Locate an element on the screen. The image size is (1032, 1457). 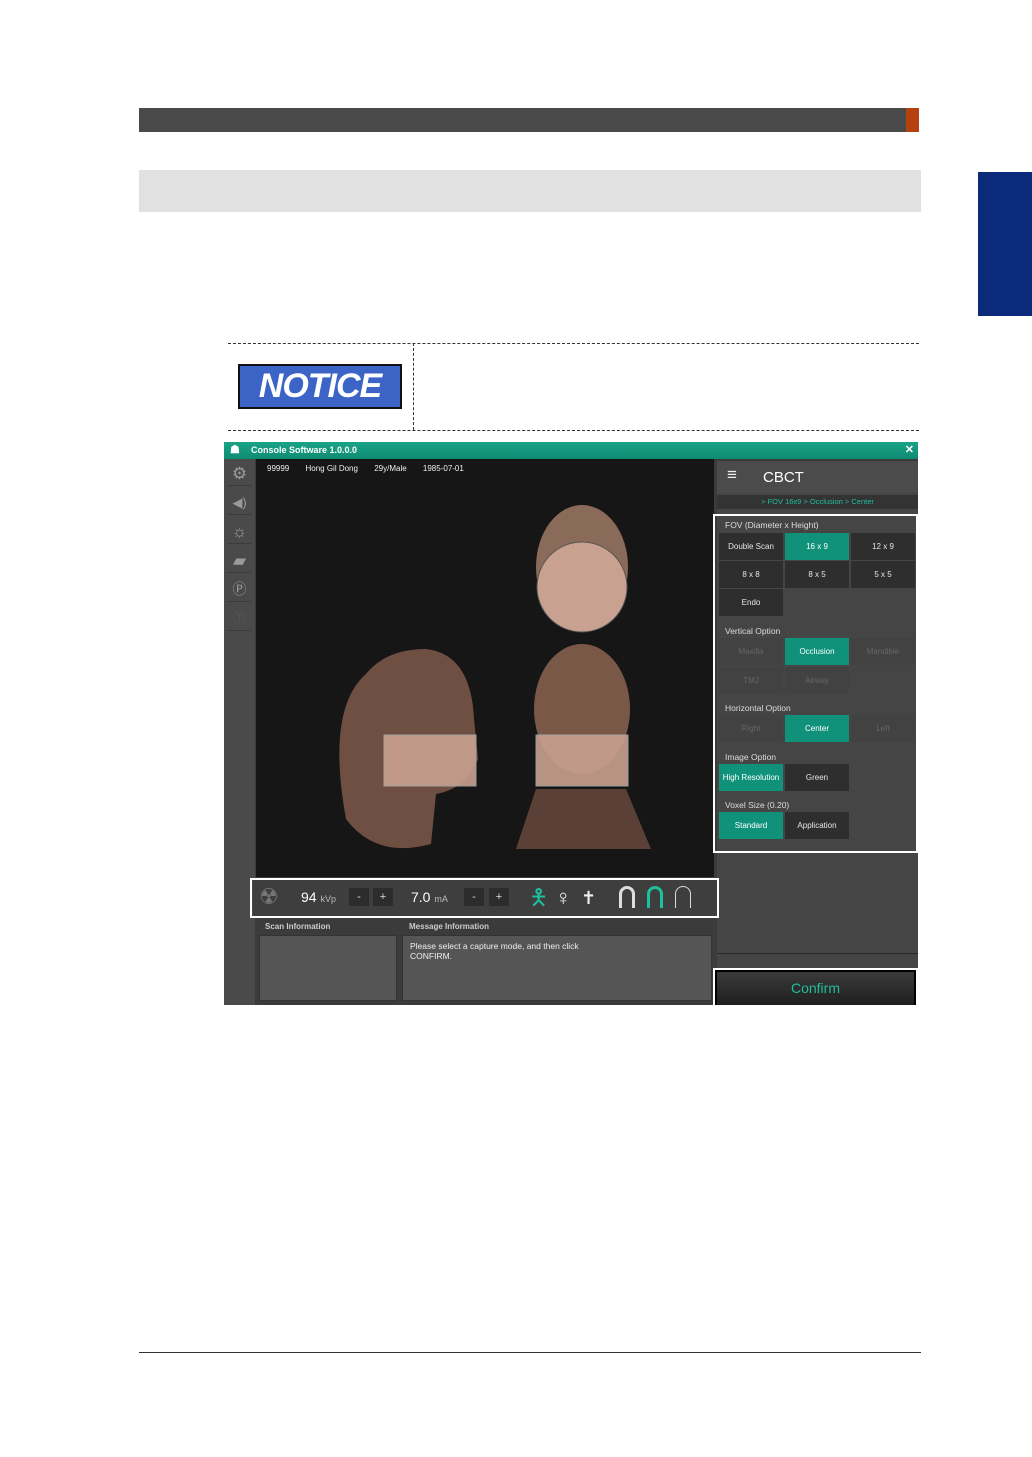
horizontal-center: Center is located at coordinates (817, 728).